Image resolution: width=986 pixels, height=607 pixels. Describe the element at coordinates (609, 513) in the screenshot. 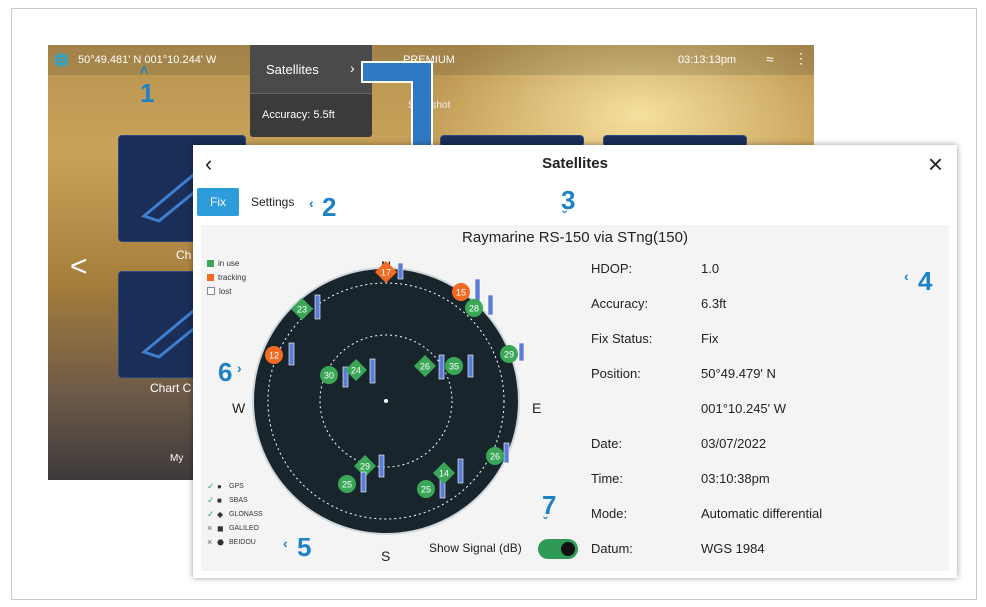

I see `mode-label: Mode:` at that location.